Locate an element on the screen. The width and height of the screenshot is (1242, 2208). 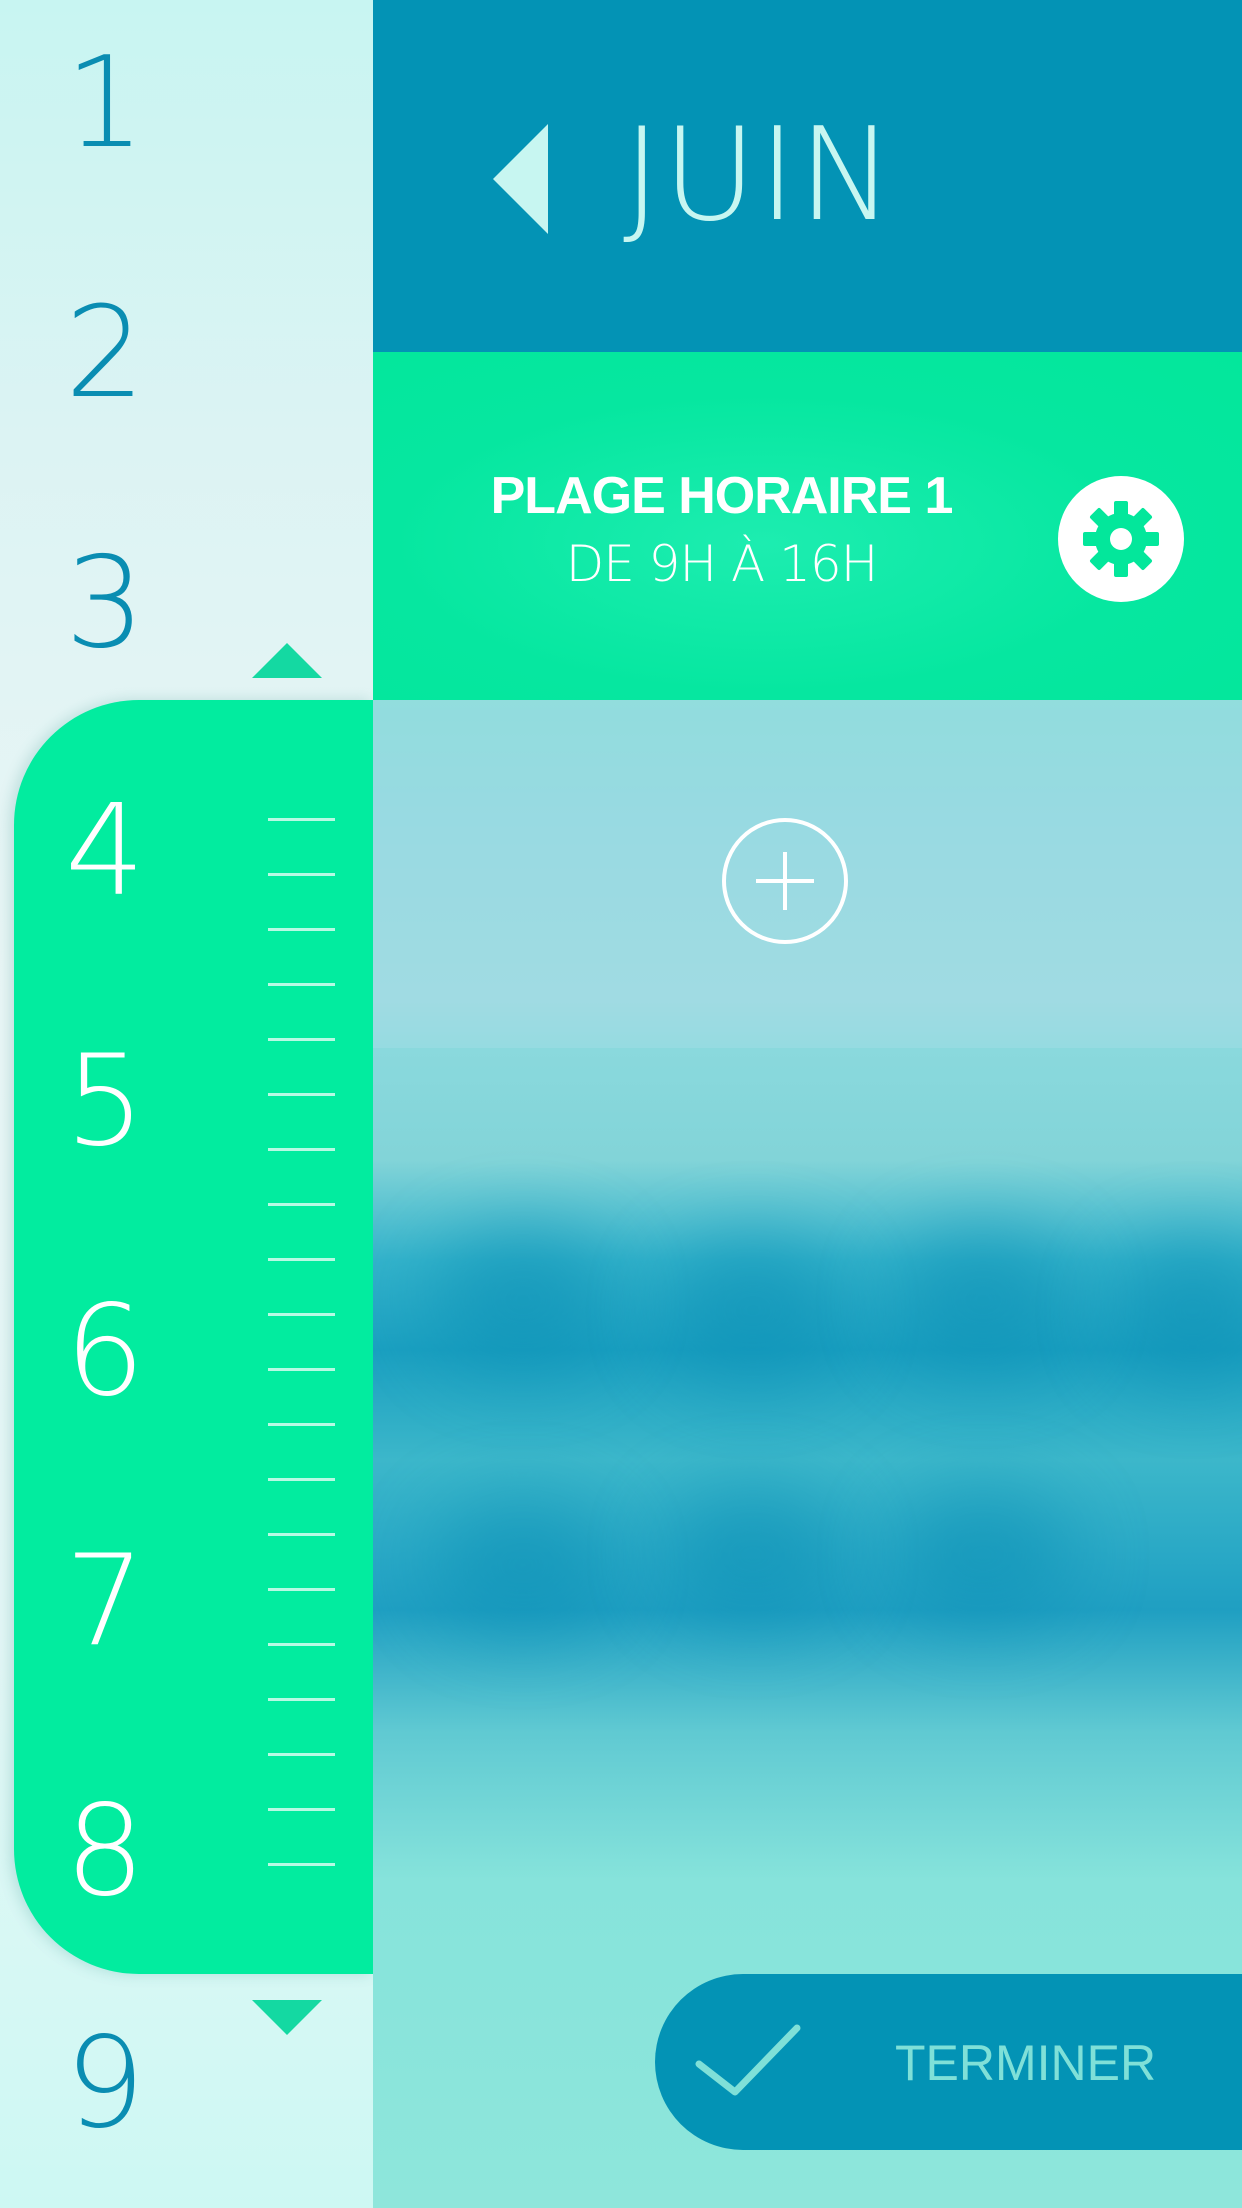
month-title: JUIN is located at coordinates (759, 175).